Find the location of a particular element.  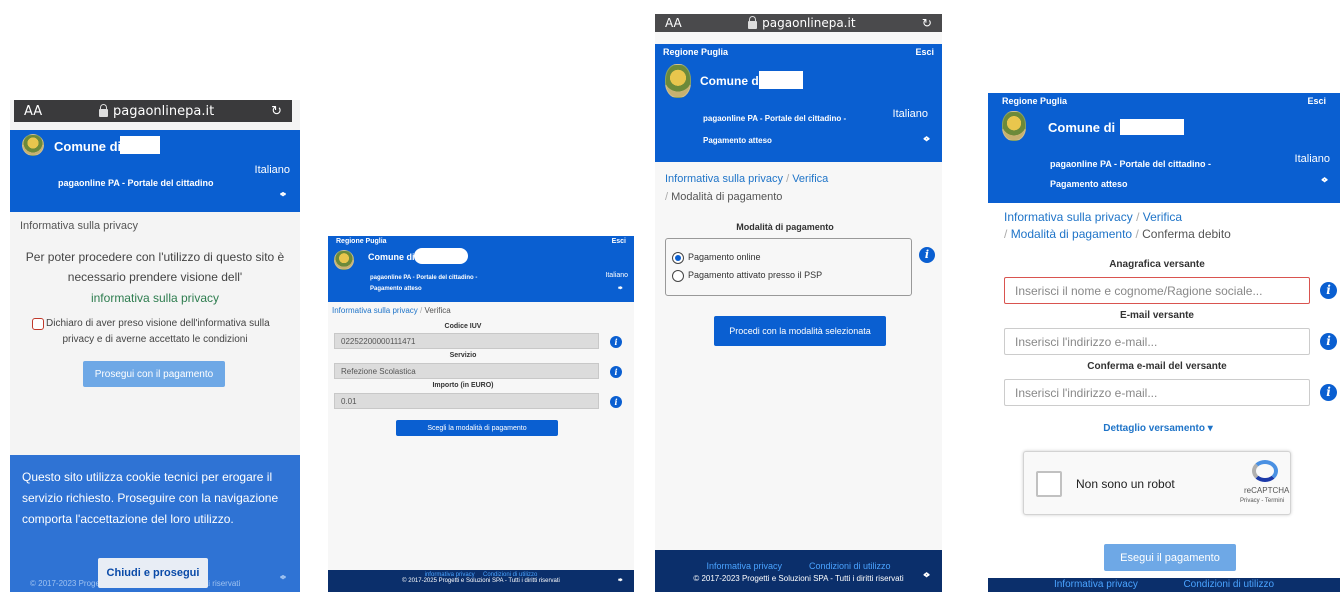

iuv-label: Codice IUV is located at coordinates (463, 326).